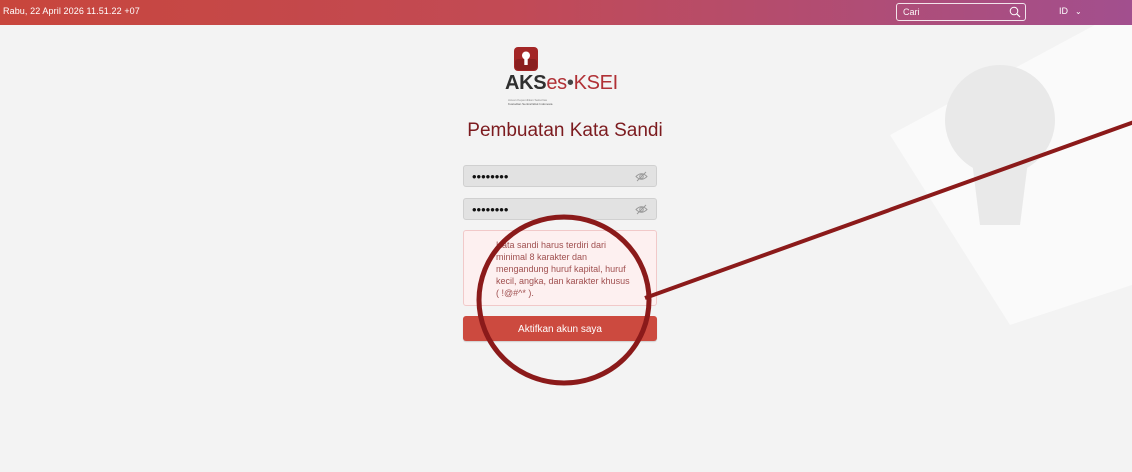 This screenshot has width=1132, height=472. Describe the element at coordinates (566, 12) in the screenshot. I see `top-bar: Rabu, 22 April 2026 11.51.22 +07 ID ⌄` at that location.